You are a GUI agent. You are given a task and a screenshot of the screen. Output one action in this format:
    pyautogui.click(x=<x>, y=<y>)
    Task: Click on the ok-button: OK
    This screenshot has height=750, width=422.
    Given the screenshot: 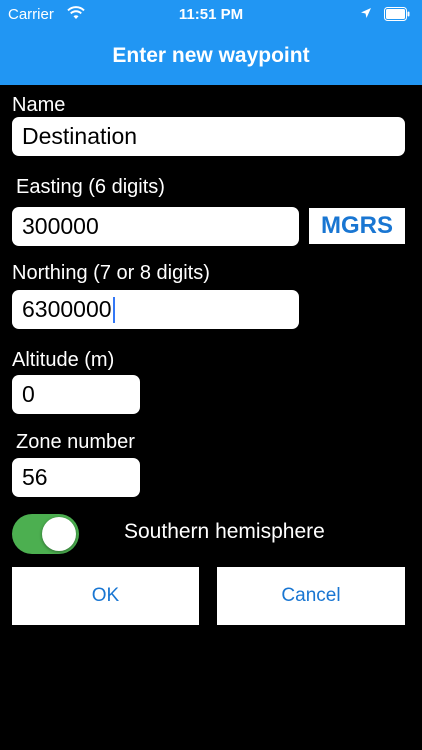 What is the action you would take?
    pyautogui.click(x=105, y=596)
    